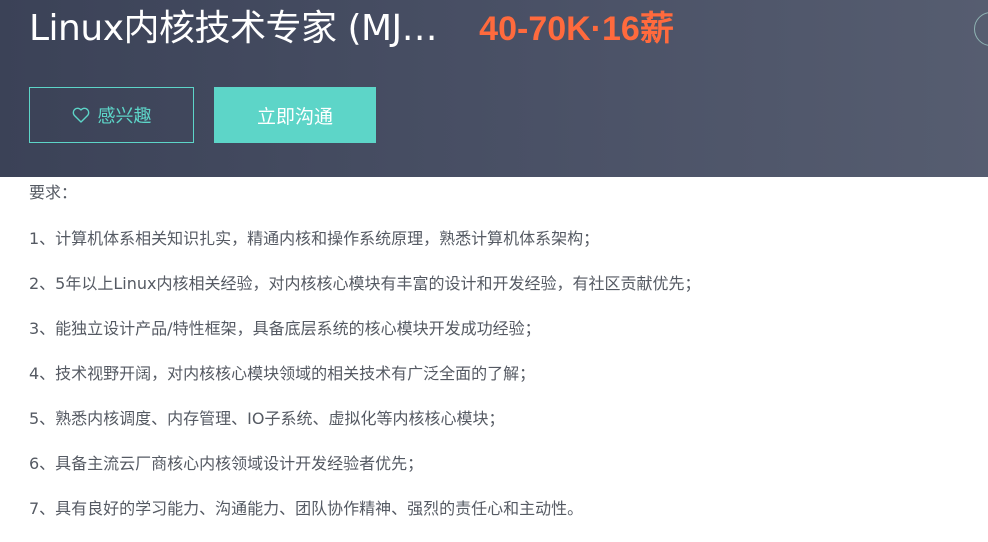  What do you see at coordinates (314, 238) in the screenshot?
I see `requirement-item: 1、计算机体系相关知识扎实，精通内核和操作系统原理，熟悉计算机体系架构；` at bounding box center [314, 238].